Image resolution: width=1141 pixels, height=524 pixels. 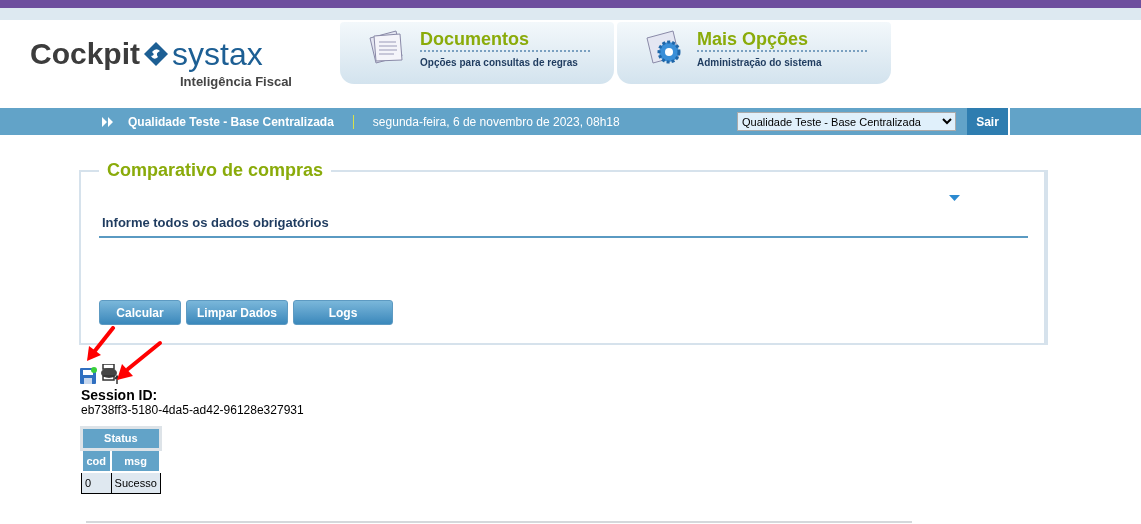 I want to click on save-icon, so click(x=88, y=375).